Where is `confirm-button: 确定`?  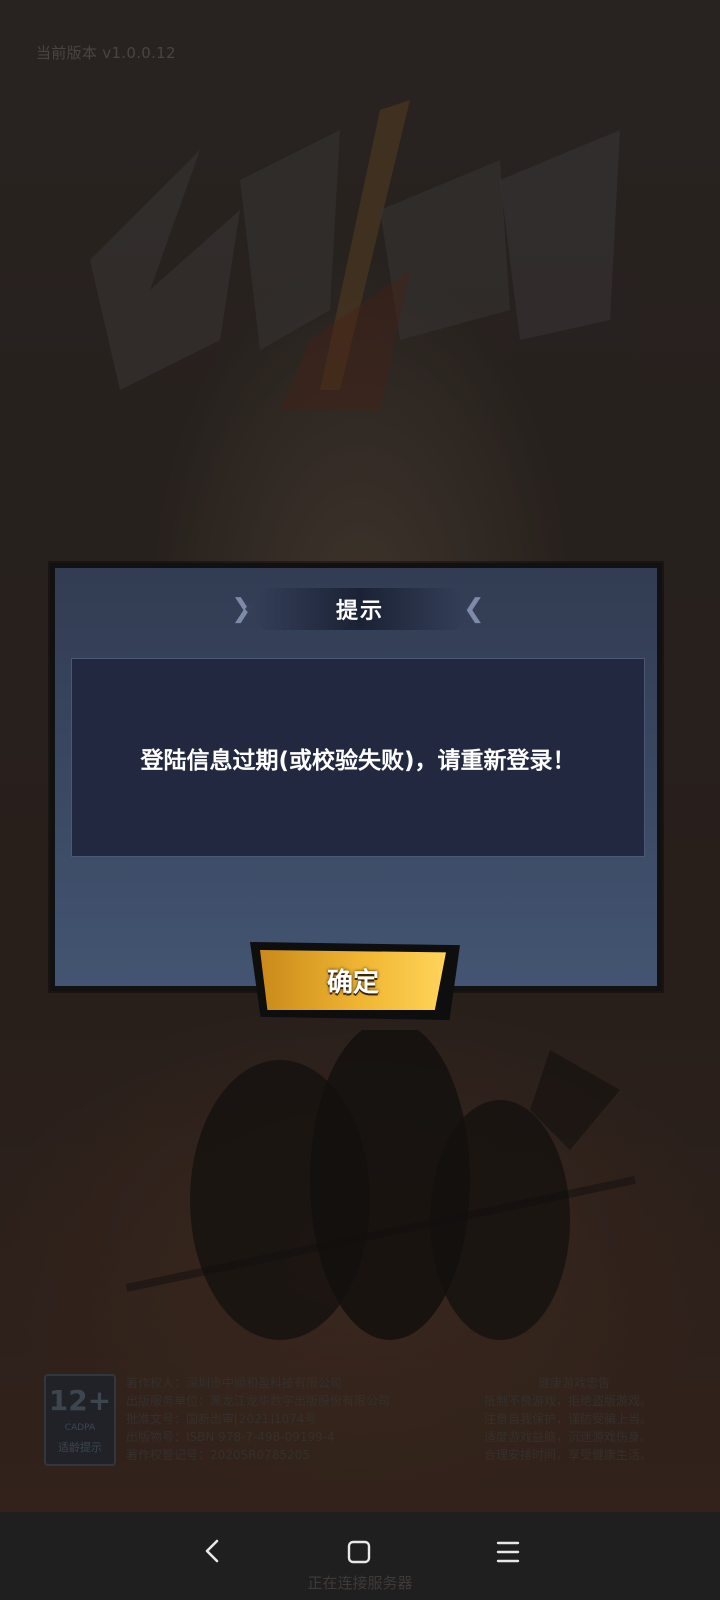
confirm-button: 确定 is located at coordinates (355, 981).